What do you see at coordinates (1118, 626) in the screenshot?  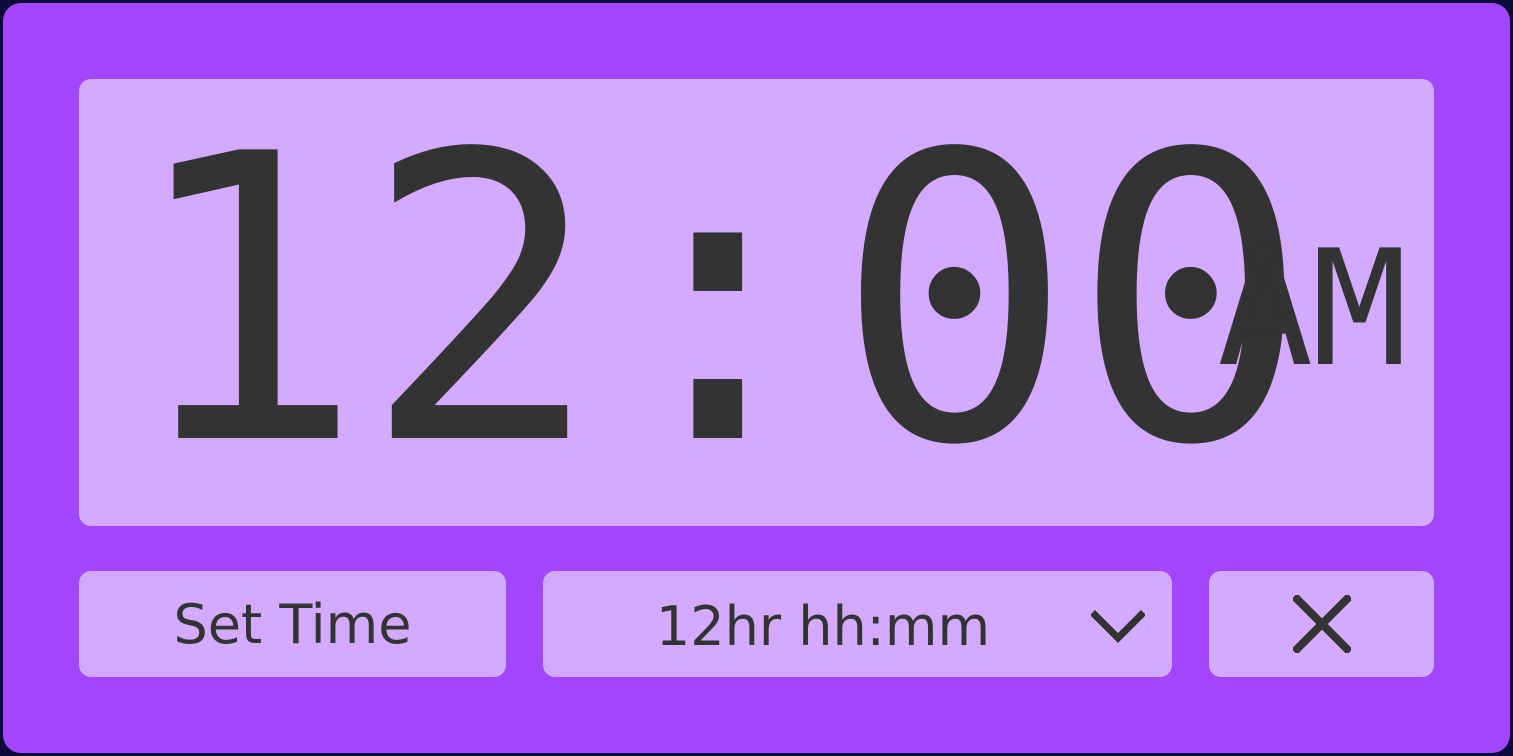 I see `chevron-down-icon` at bounding box center [1118, 626].